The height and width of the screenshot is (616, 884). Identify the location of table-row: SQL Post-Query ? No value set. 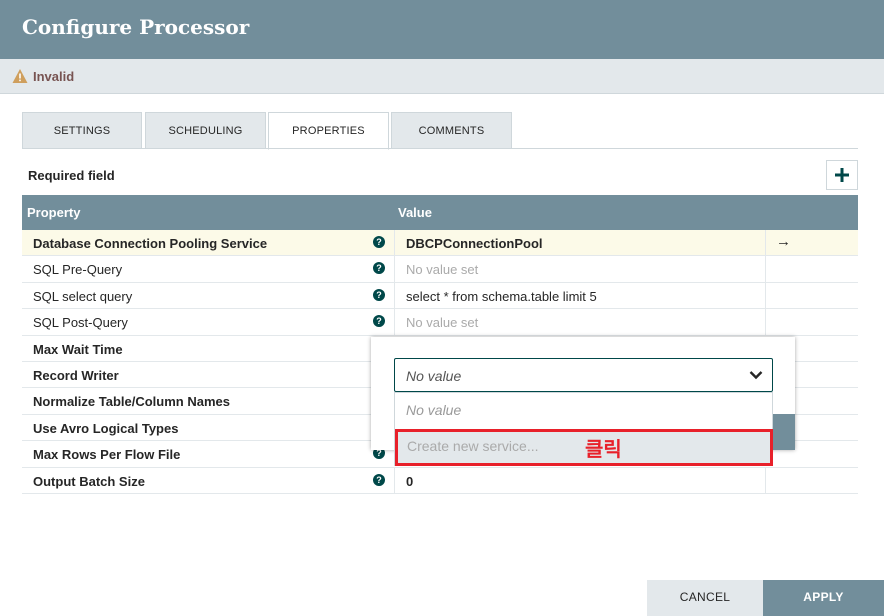
(440, 322).